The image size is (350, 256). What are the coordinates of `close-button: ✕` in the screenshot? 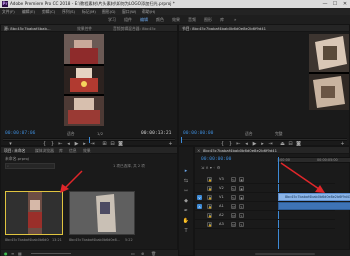 It's located at (345, 4).